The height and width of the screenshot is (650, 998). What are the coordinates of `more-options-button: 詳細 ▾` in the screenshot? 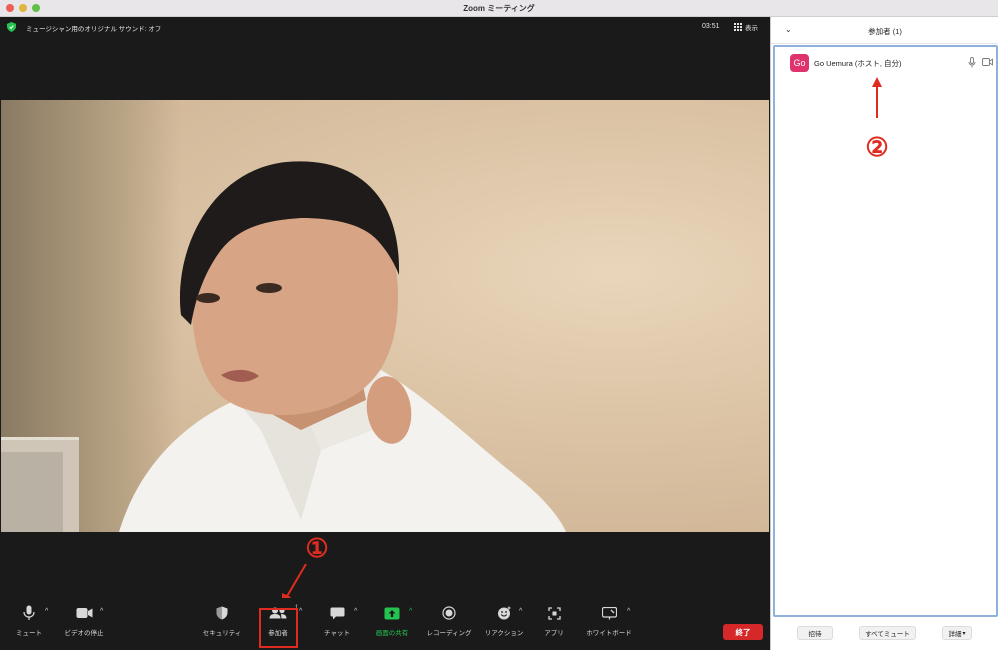 It's located at (957, 633).